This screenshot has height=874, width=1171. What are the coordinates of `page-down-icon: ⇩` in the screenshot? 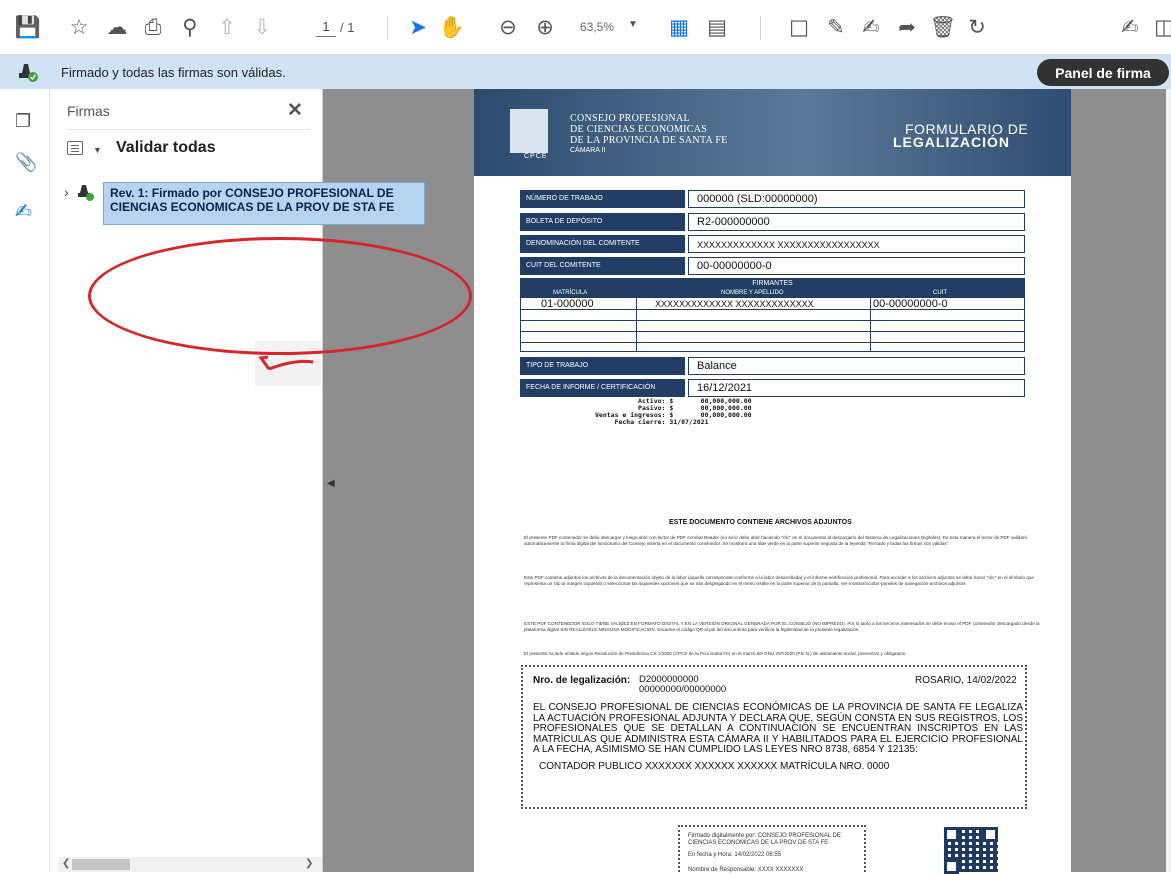 It's located at (262, 27).